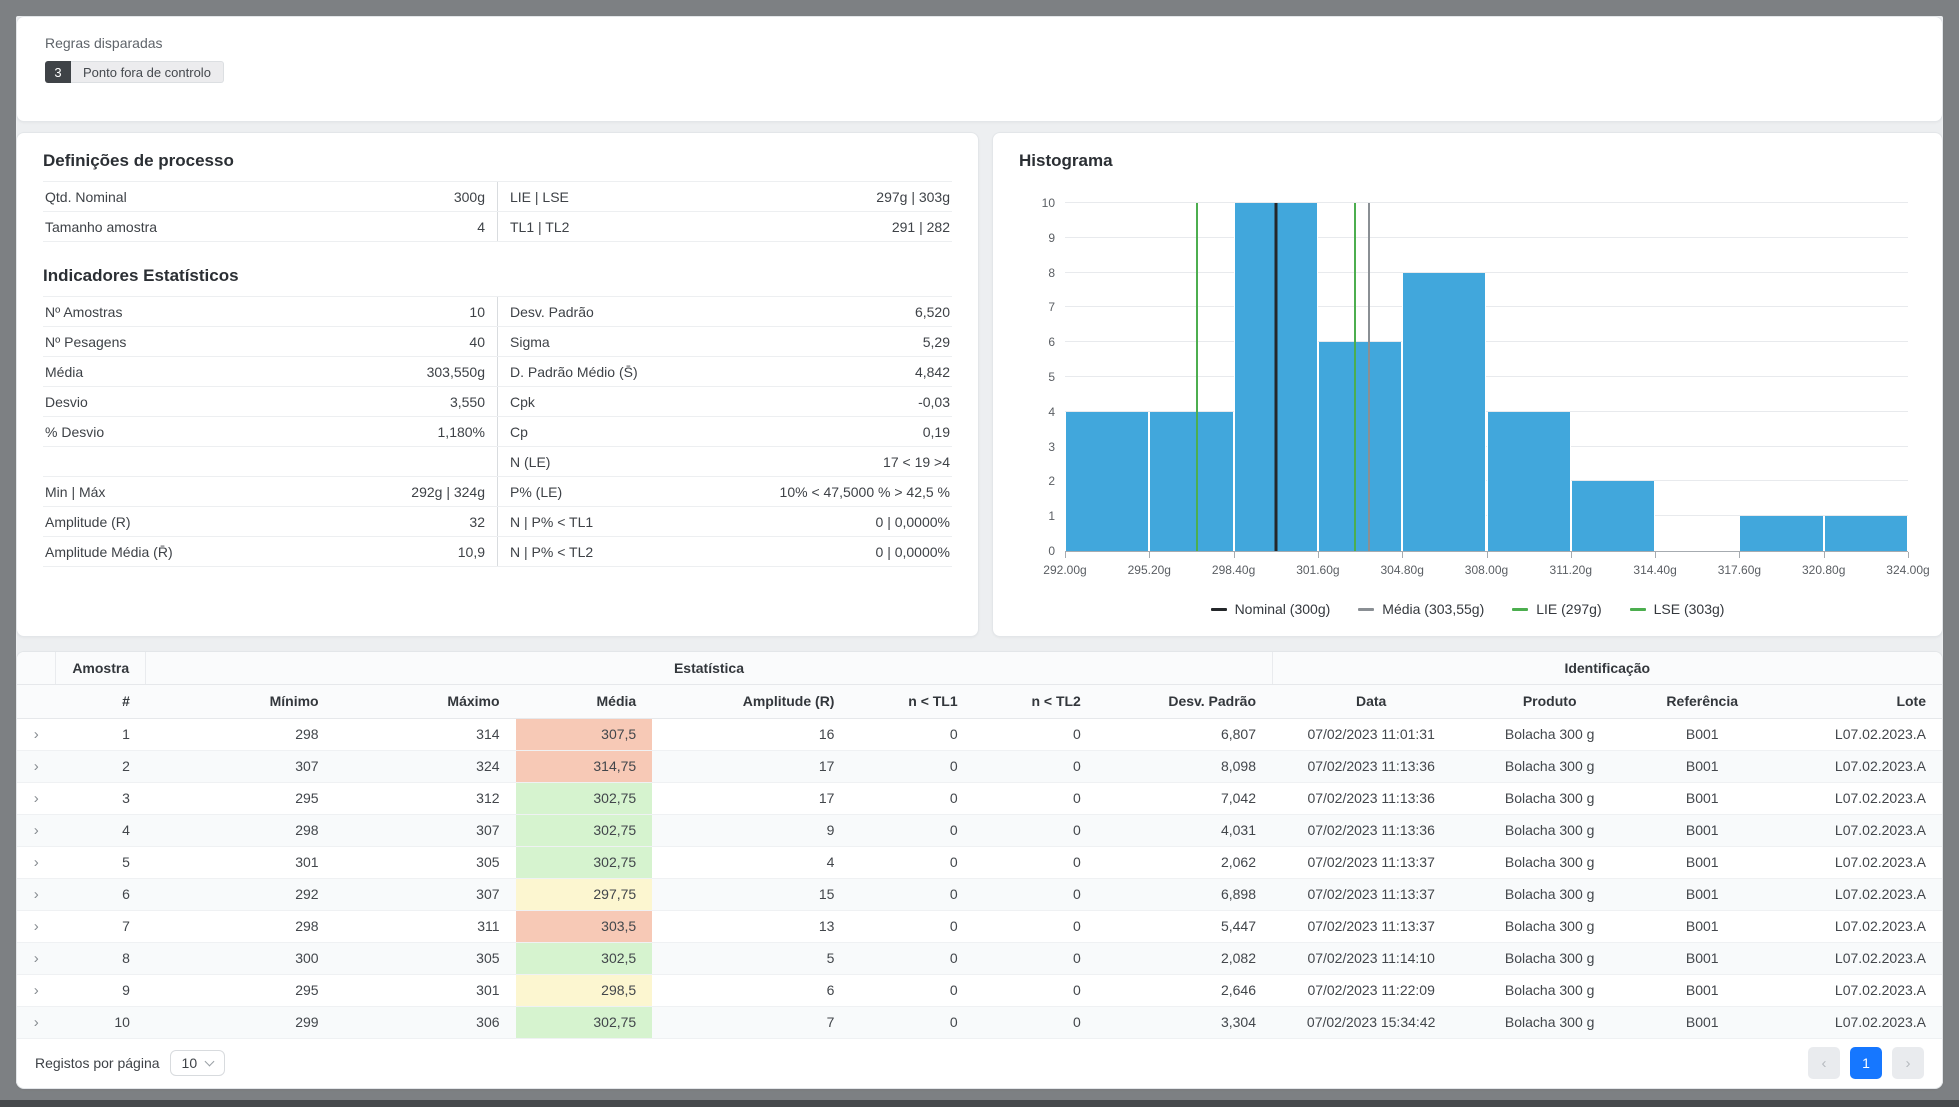  I want to click on y-axis-label: 3, so click(1051, 446).